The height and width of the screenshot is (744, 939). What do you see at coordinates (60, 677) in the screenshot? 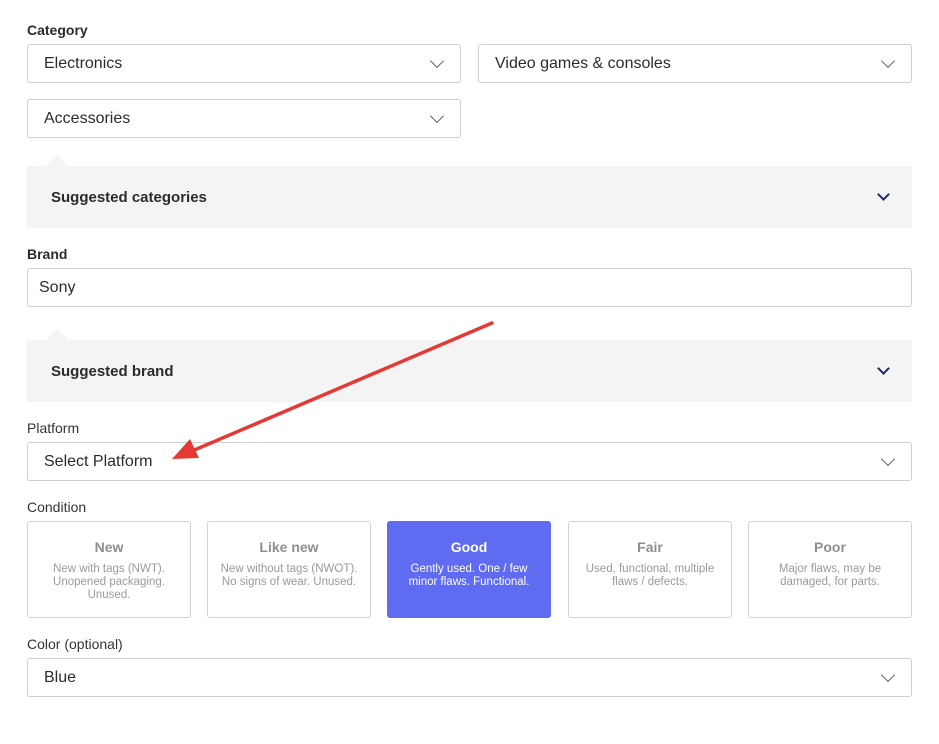
I see `color-value: Blue` at bounding box center [60, 677].